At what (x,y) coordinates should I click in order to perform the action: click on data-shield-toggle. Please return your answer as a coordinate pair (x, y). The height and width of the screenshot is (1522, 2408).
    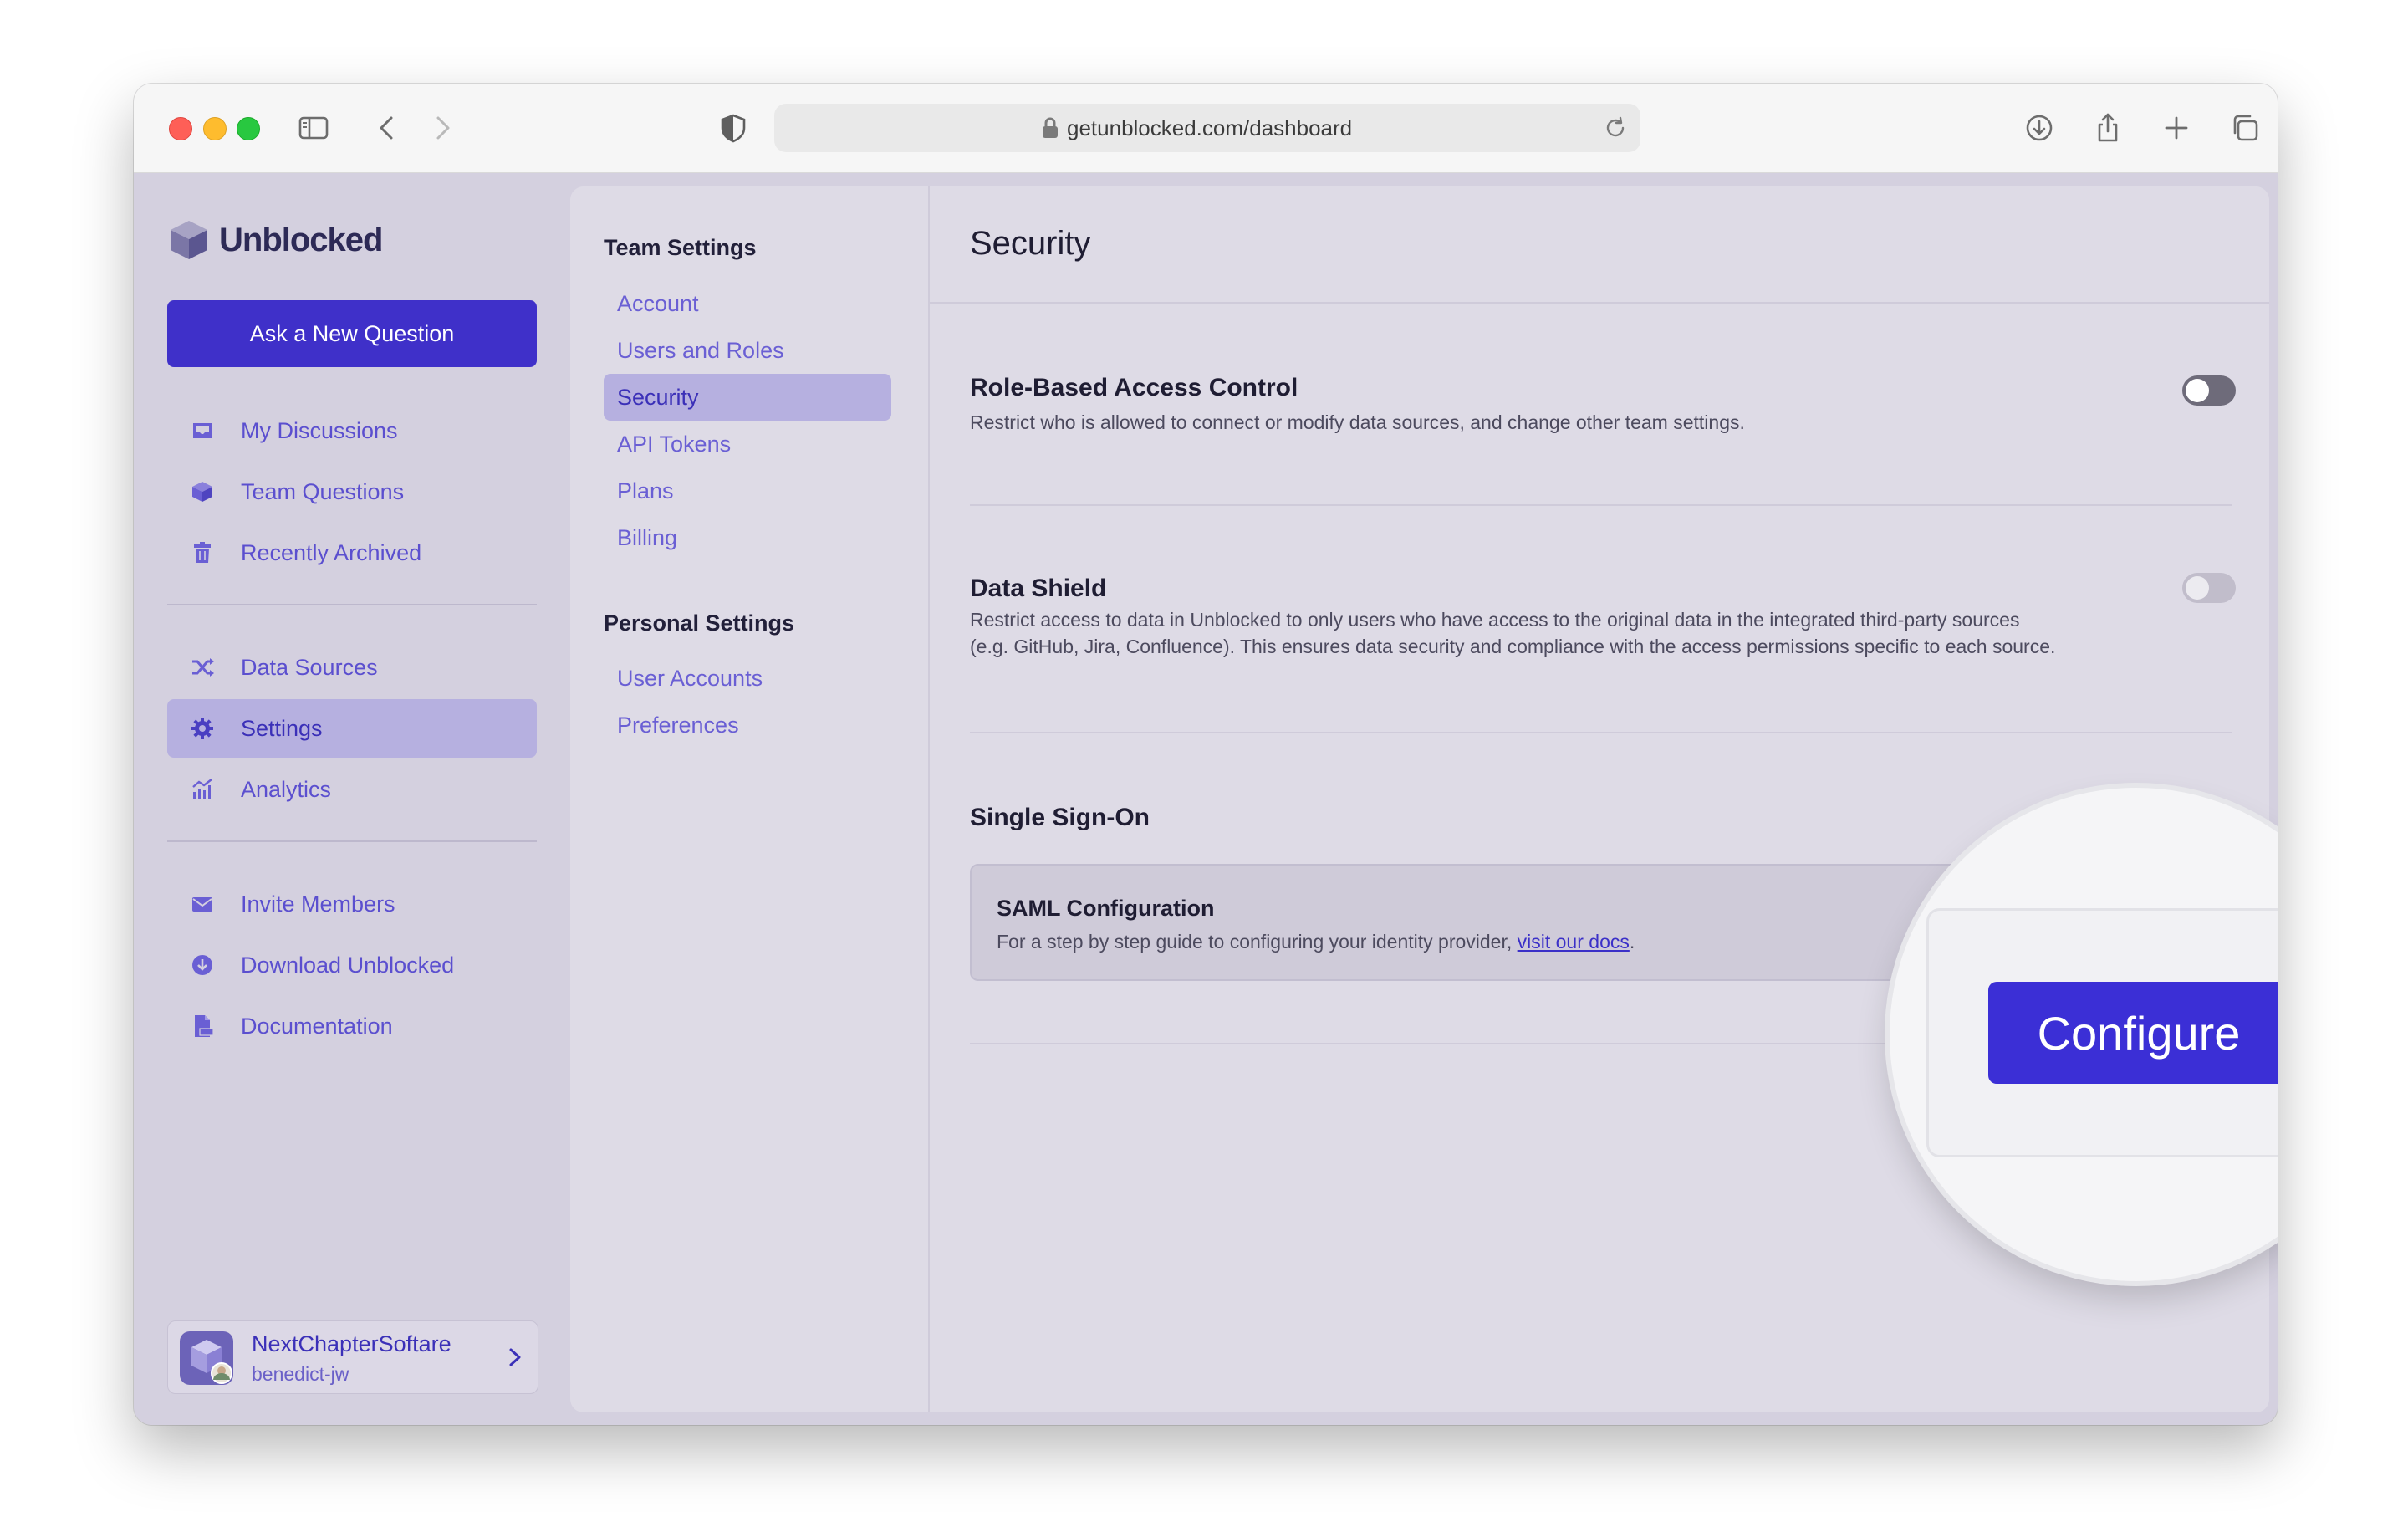
    Looking at the image, I should click on (2209, 588).